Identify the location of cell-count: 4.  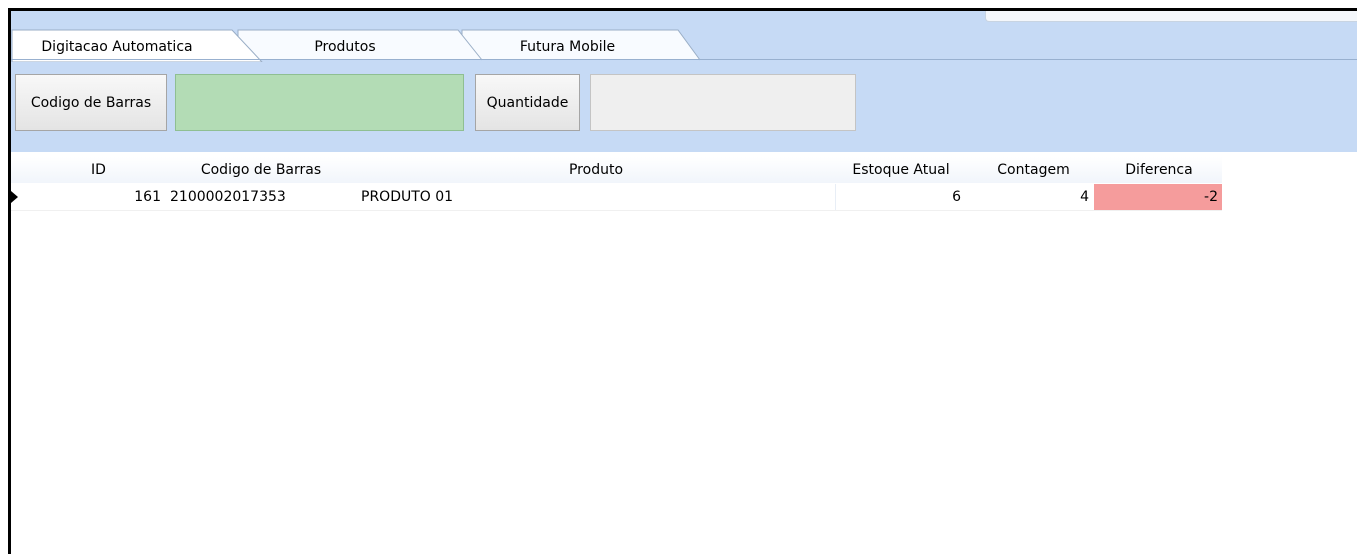
(1030, 197).